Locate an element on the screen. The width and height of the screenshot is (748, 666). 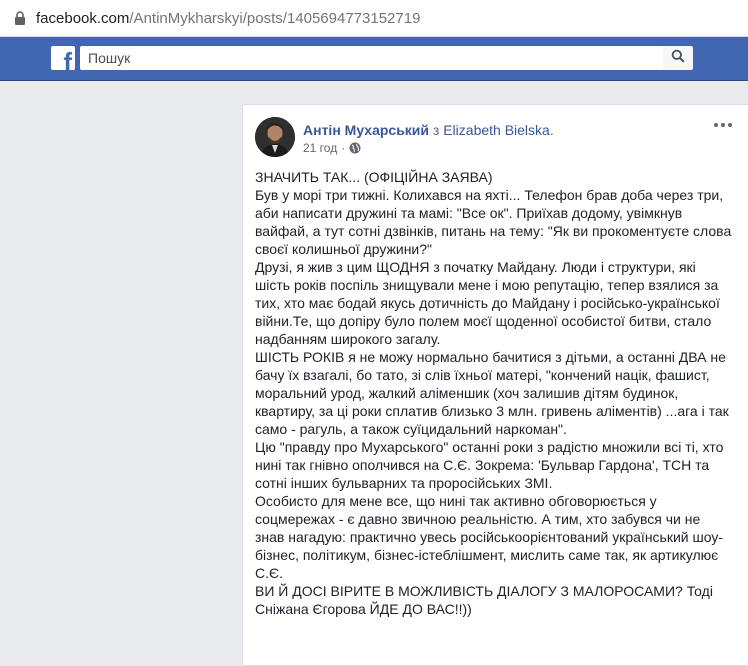
post-paragraph: ЗНАЧИТЬ ТАК... (ОФІЦІЙНА ЗАЯВА) is located at coordinates (374, 177).